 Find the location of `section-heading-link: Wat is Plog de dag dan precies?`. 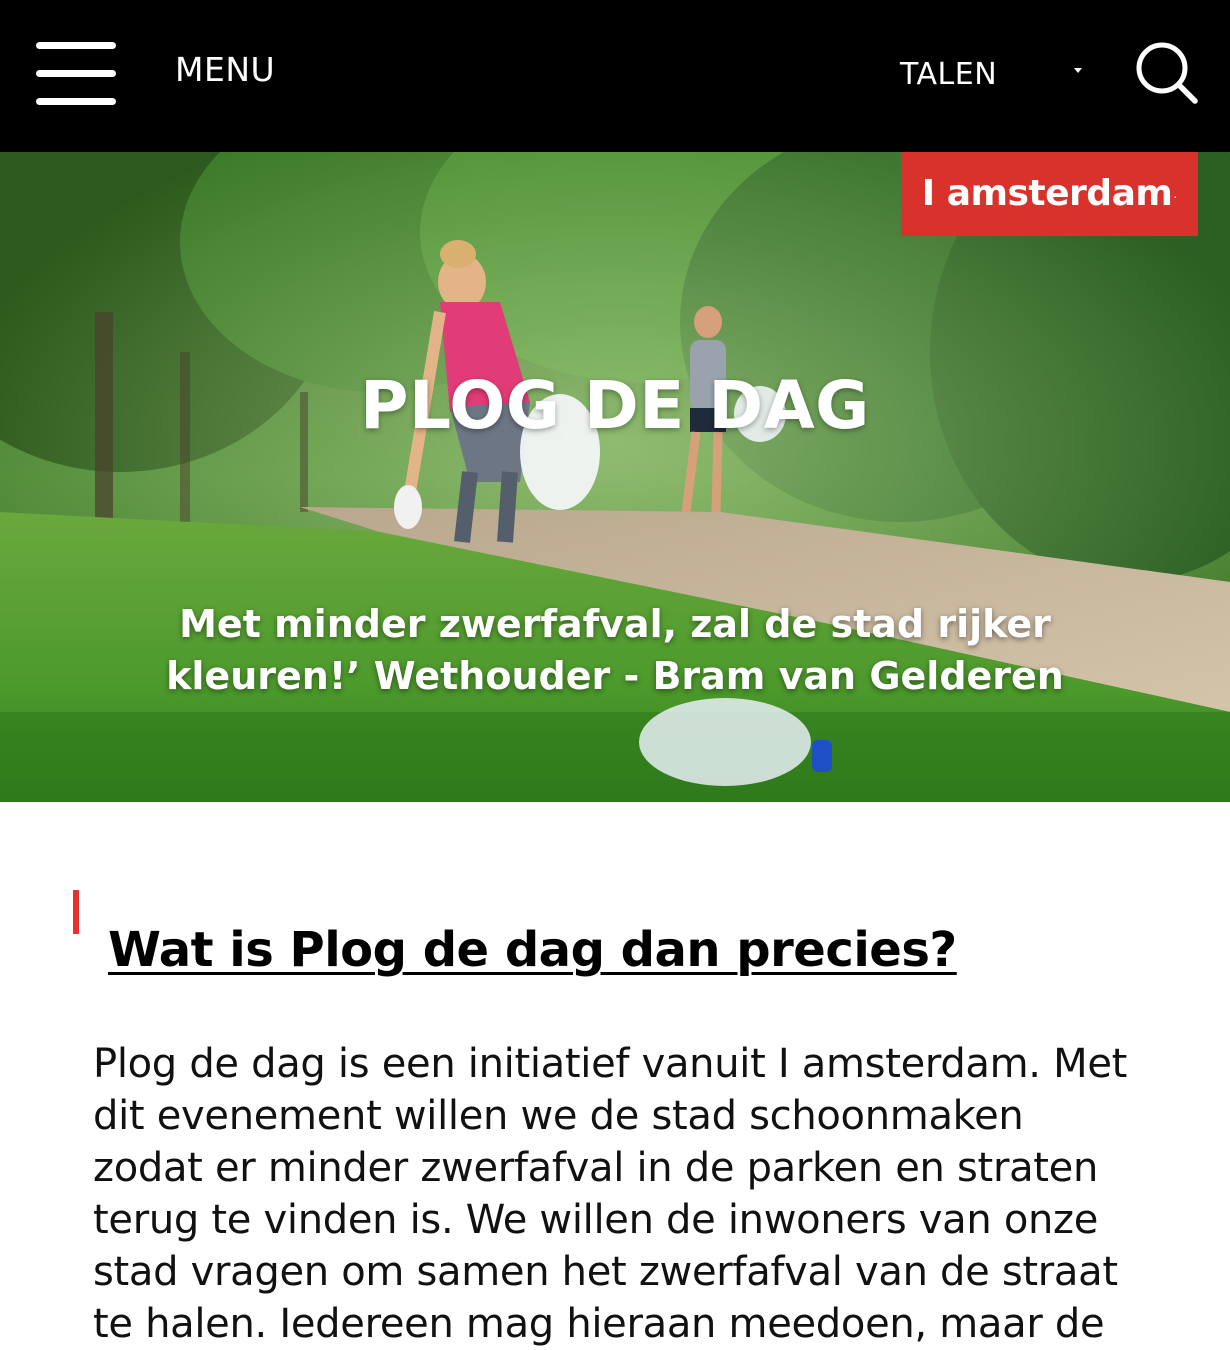

section-heading-link: Wat is Plog de dag dan precies? is located at coordinates (532, 950).